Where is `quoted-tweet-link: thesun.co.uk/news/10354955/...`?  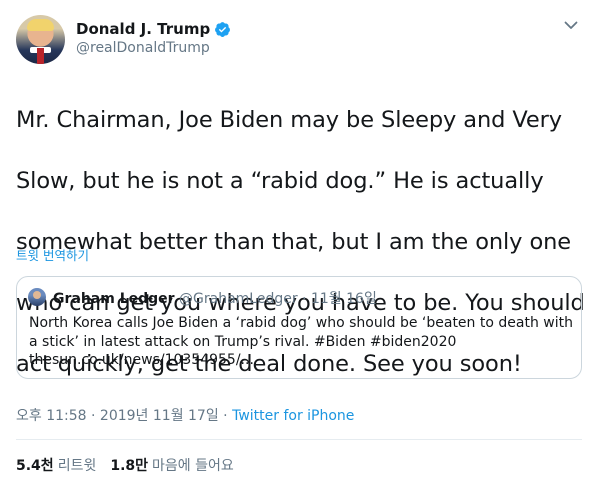
quoted-tweet-link: thesun.co.uk/news/10354955/... is located at coordinates (141, 360).